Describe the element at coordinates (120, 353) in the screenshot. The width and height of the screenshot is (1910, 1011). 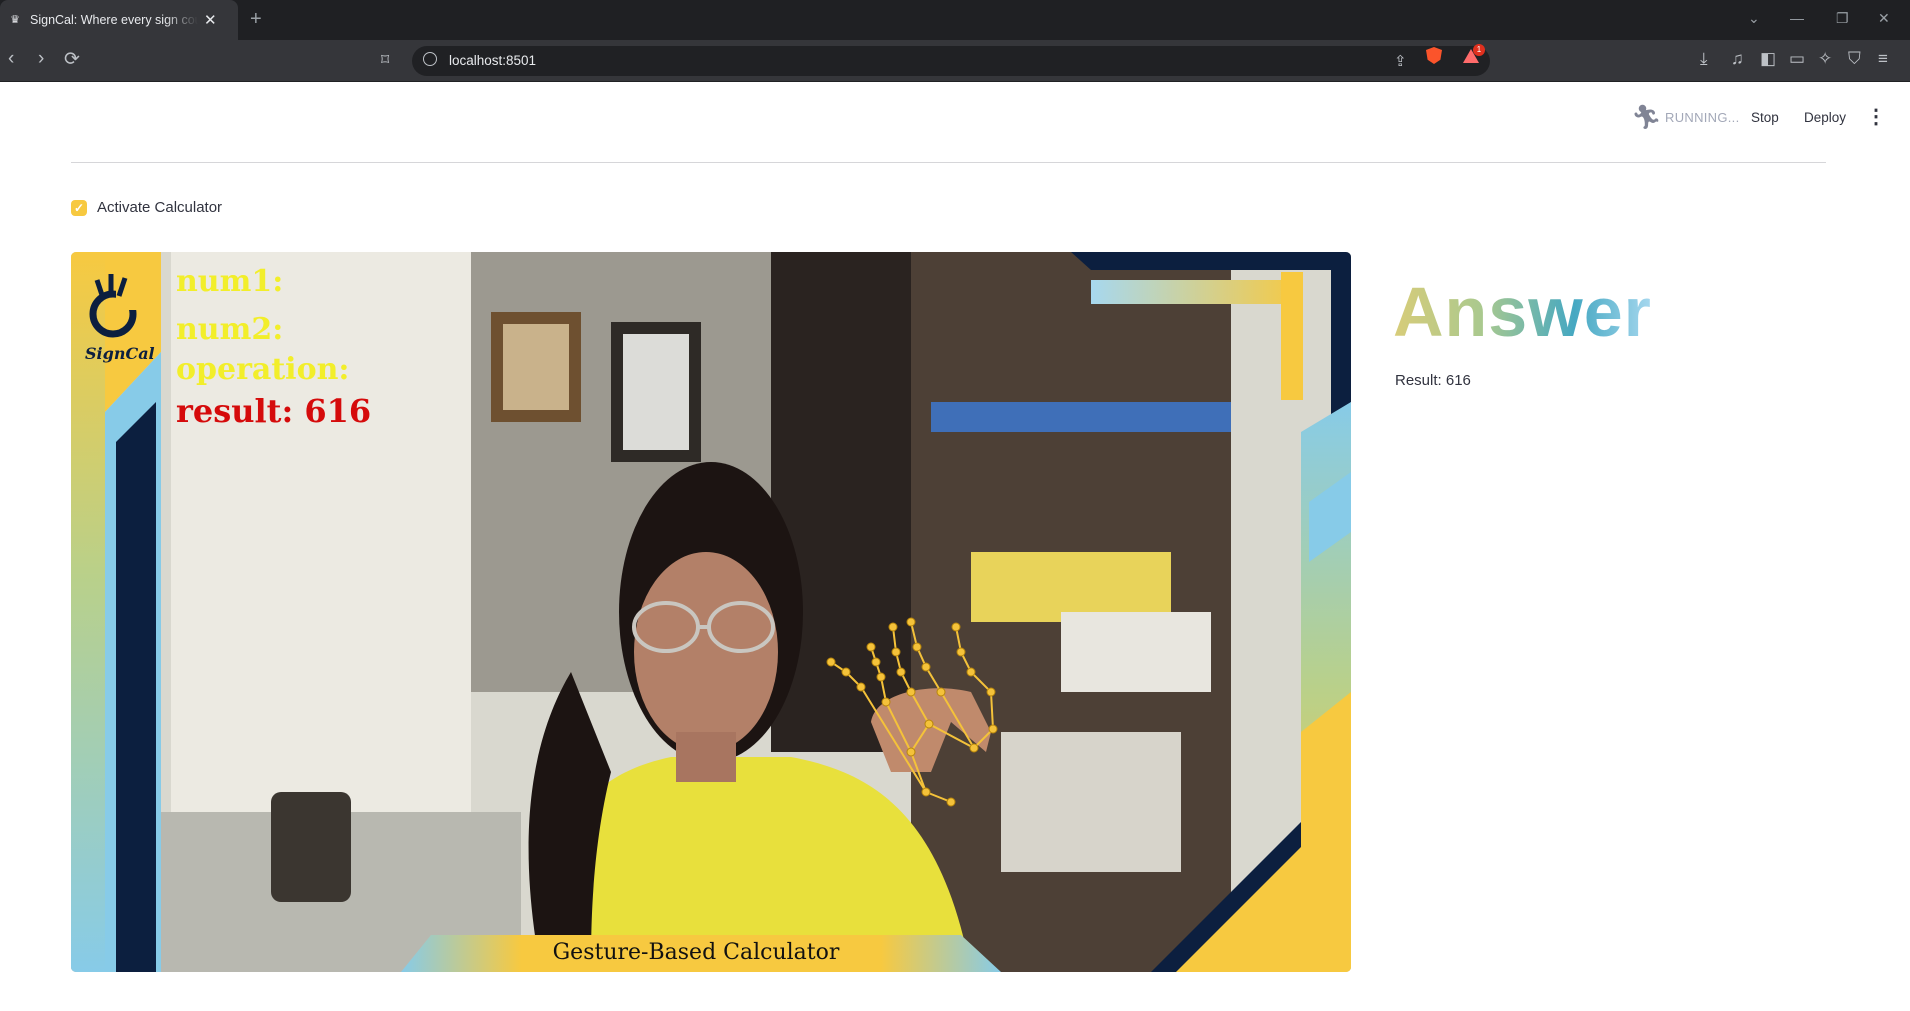
I see `logo-text: SignCal` at that location.